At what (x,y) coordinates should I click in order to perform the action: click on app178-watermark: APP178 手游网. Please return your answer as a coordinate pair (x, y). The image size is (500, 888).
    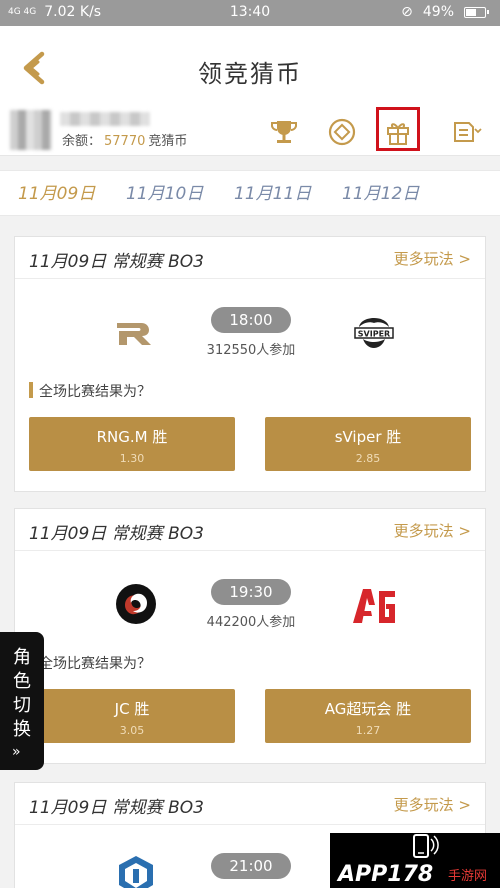
    Looking at the image, I should click on (415, 860).